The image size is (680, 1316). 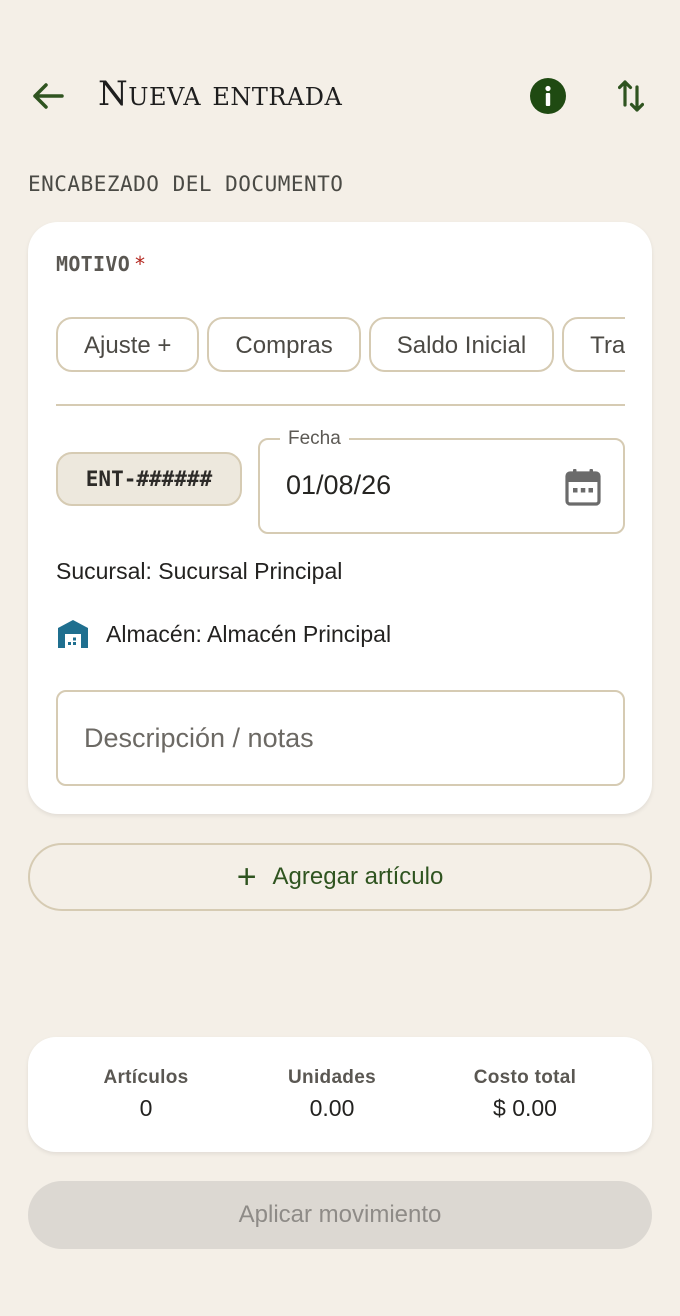 I want to click on divider, so click(x=340, y=405).